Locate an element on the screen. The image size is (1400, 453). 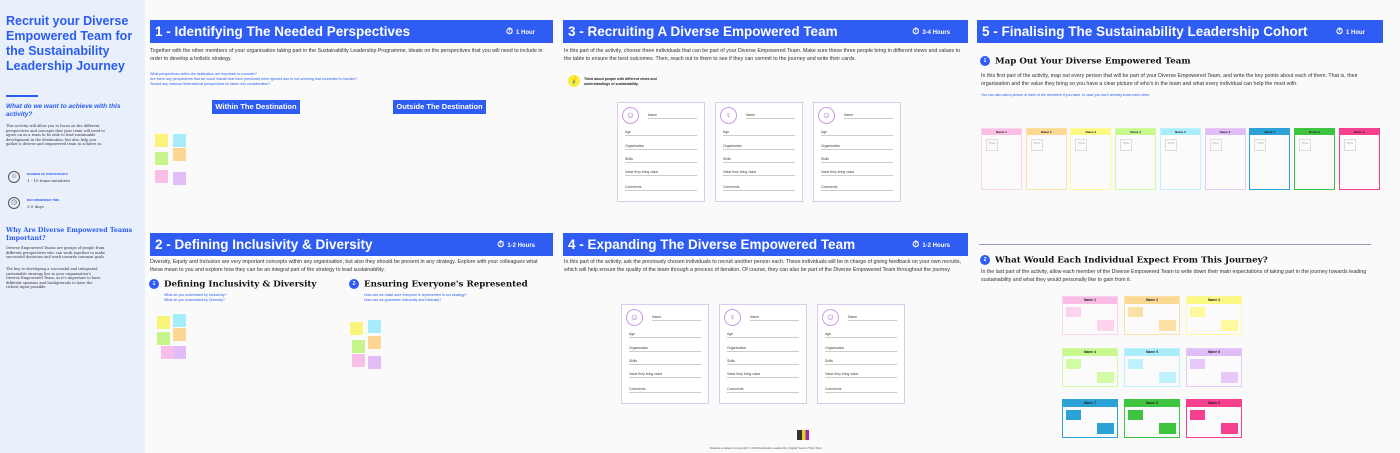
expectation-card: Name 7 is located at coordinates (1090, 418).